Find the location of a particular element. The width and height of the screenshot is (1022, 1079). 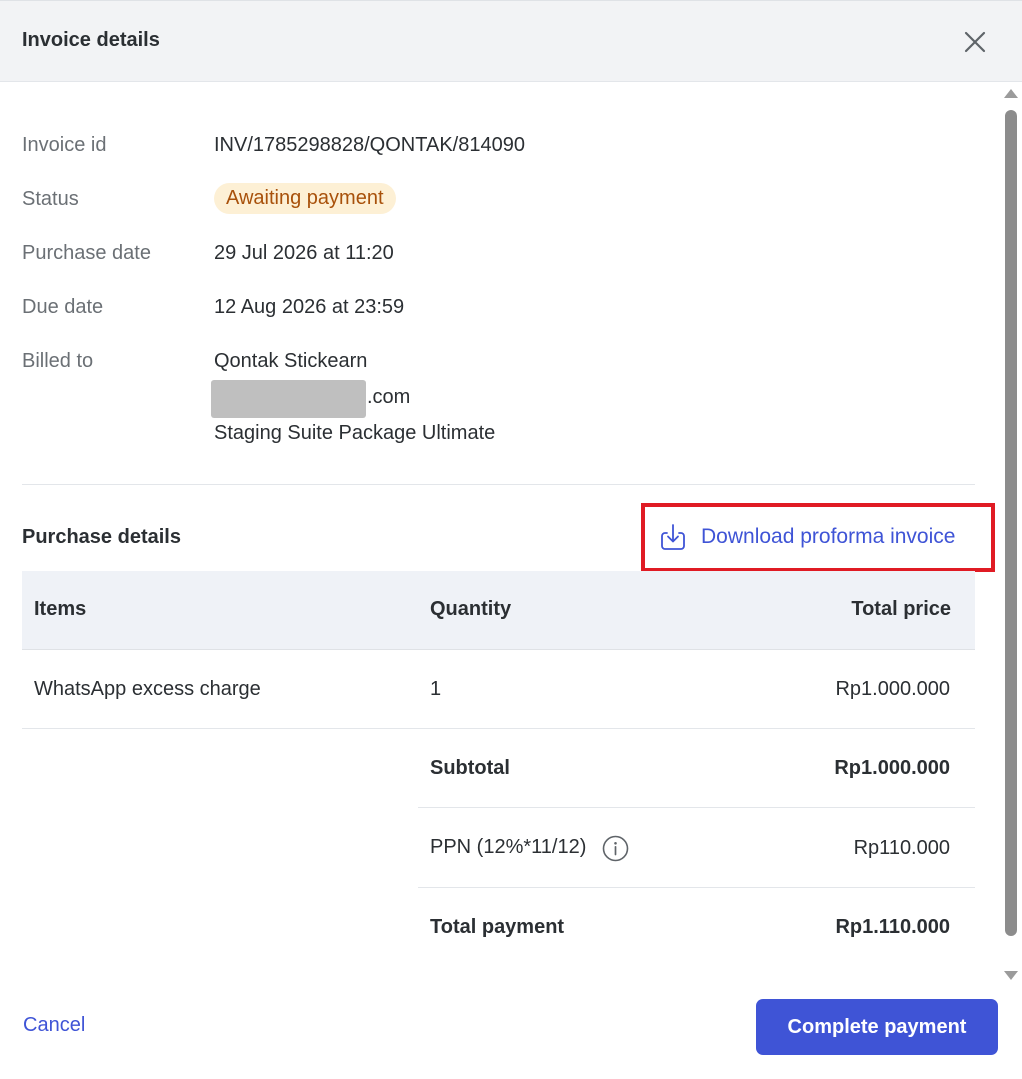

modal-title: Invoice details is located at coordinates (91, 40).